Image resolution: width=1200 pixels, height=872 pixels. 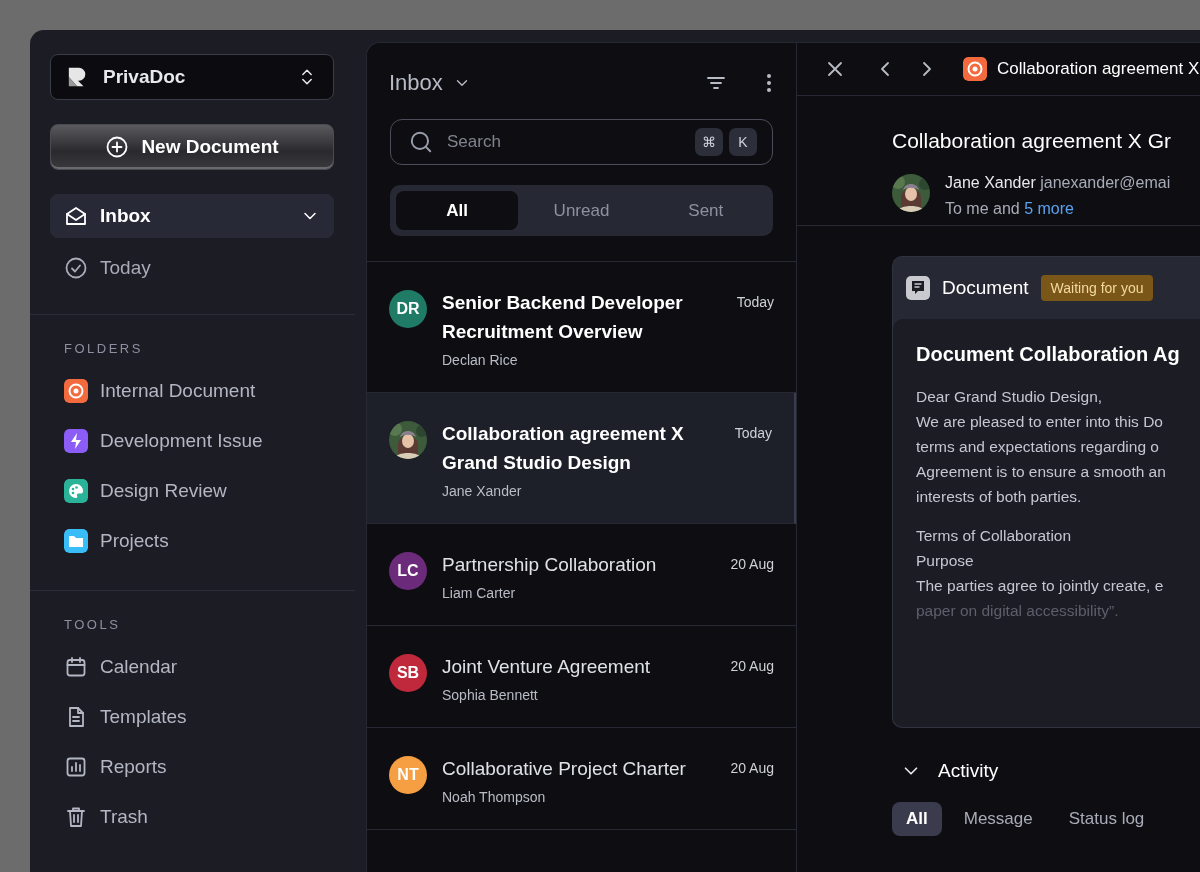 What do you see at coordinates (1032, 141) in the screenshot?
I see `email-subject: Collaboration agreement X Gr` at bounding box center [1032, 141].